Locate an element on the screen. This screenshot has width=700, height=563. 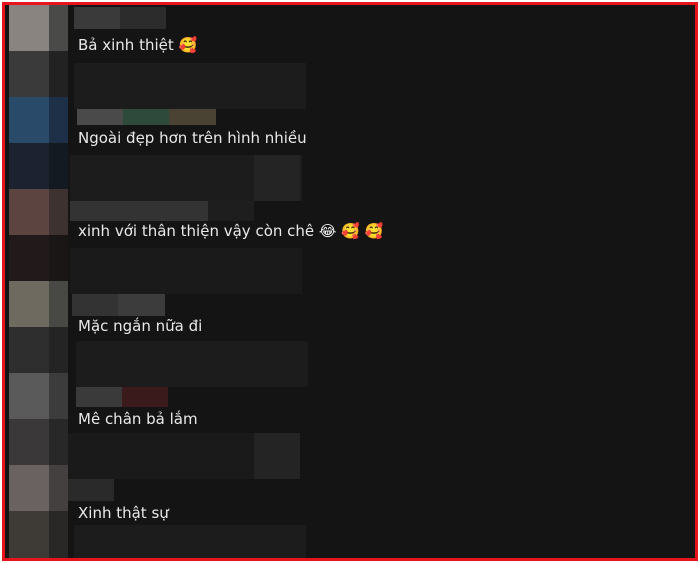
comment-body: xinh với thân thiện vậy còn chê is located at coordinates (196, 231).